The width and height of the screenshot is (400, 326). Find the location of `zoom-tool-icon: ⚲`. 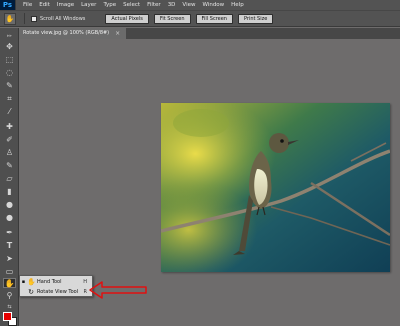

zoom-tool-icon: ⚲ is located at coordinates (9, 296).